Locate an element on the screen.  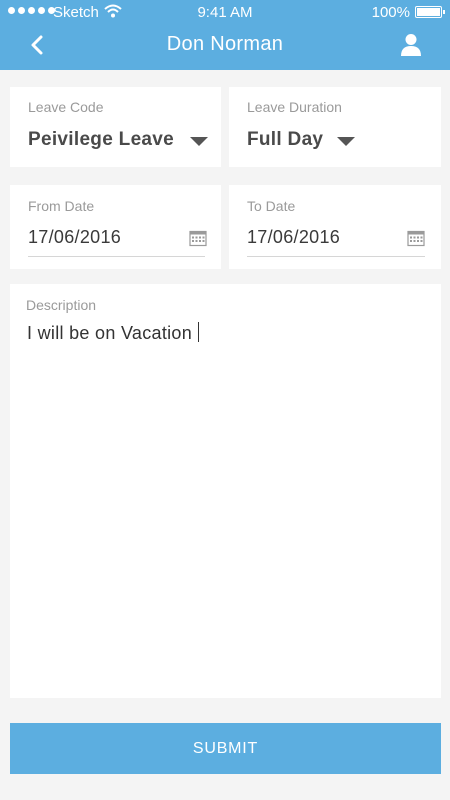
to-date-label: To Date is located at coordinates (271, 206).